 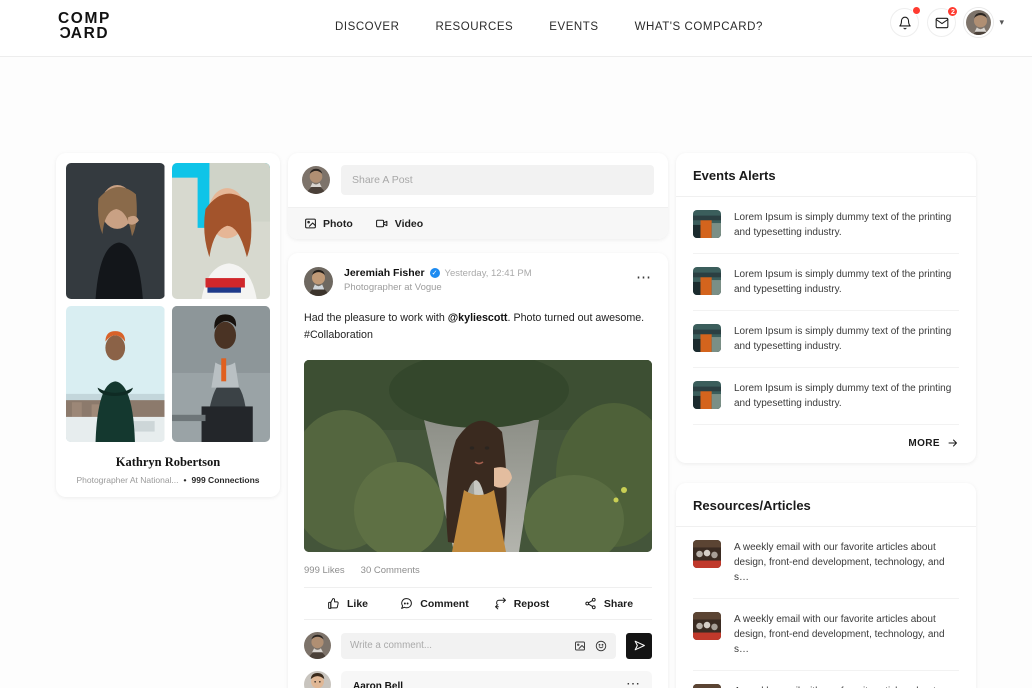 What do you see at coordinates (924, 443) in the screenshot?
I see `events-more-label: MORE` at bounding box center [924, 443].